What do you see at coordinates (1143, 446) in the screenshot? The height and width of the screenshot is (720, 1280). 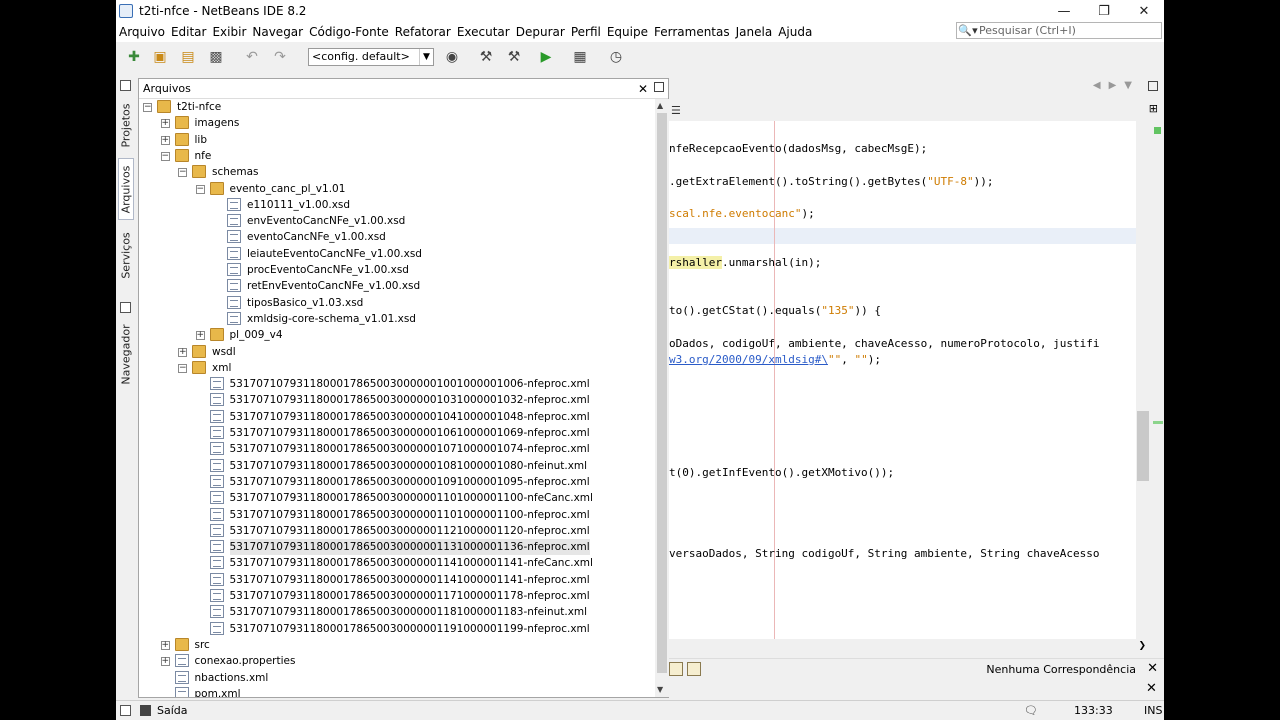 I see `editor-scrollbar-thumb` at bounding box center [1143, 446].